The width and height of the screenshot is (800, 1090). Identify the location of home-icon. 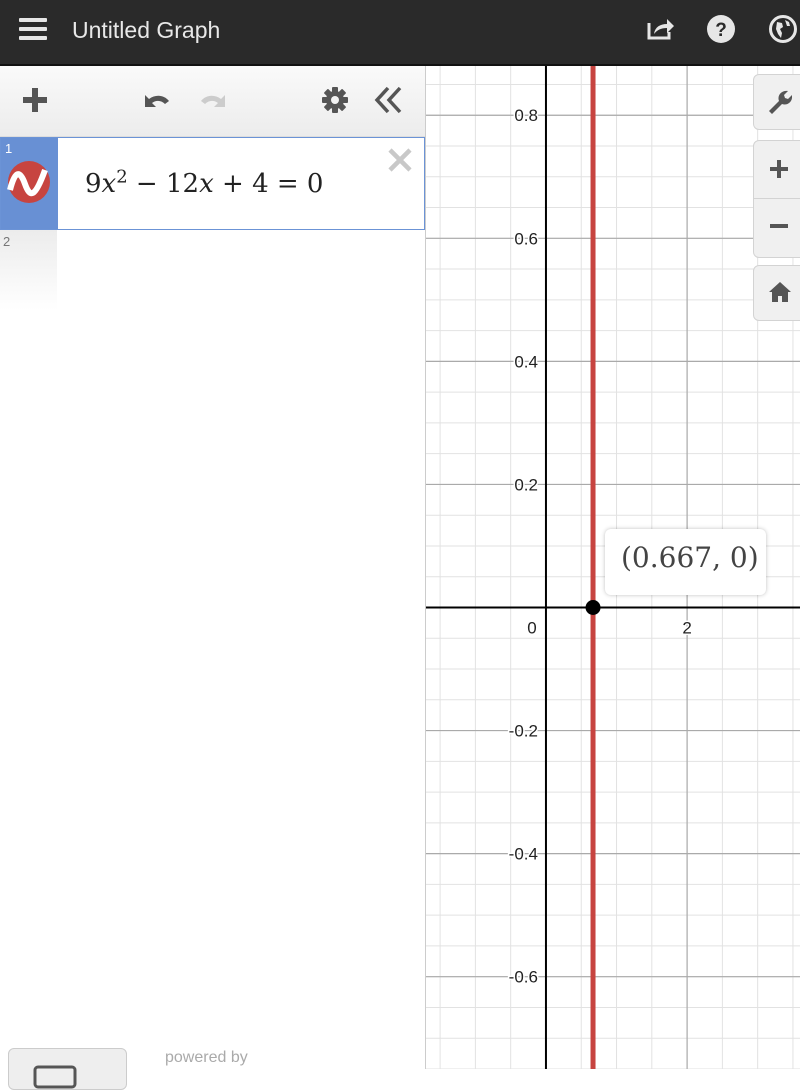
(780, 292).